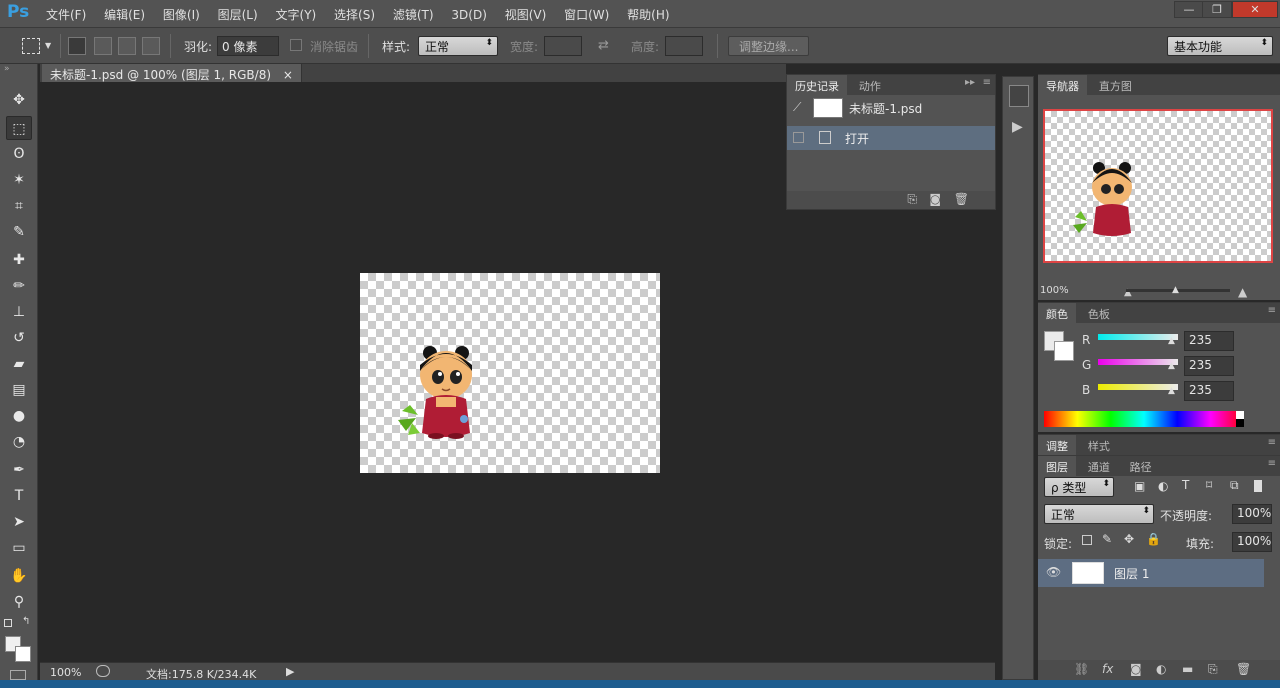  I want to click on menu-type: 文字(Y), so click(296, 14).